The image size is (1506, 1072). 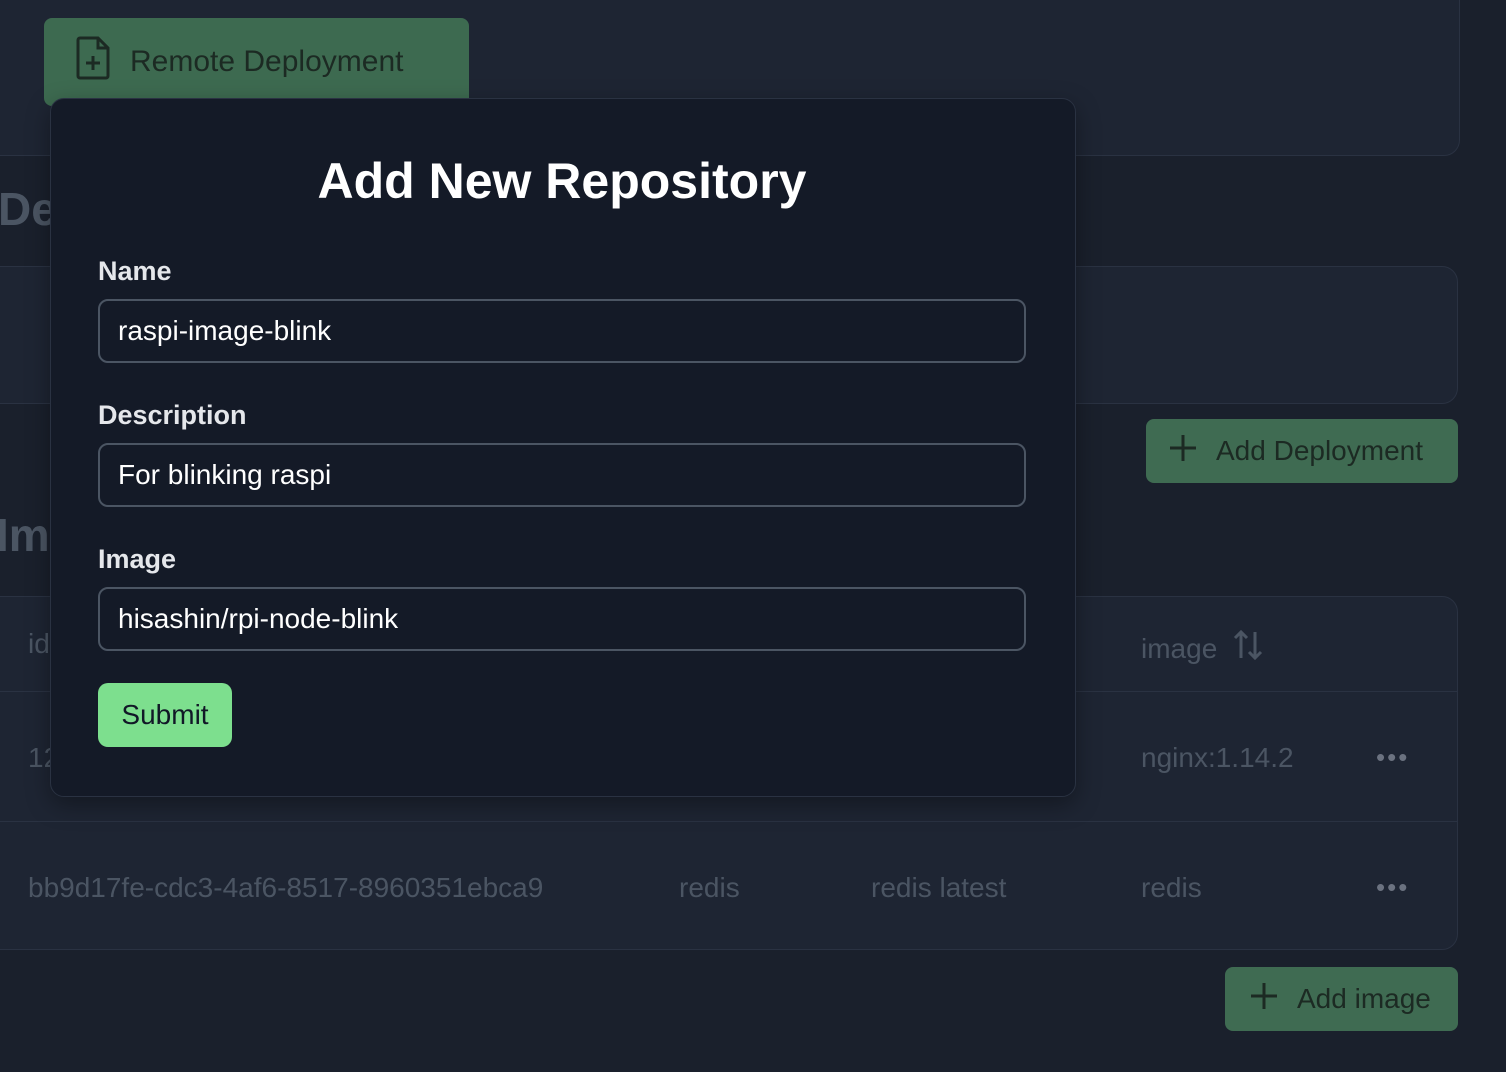 I want to click on cell-name: redis, so click(x=709, y=887).